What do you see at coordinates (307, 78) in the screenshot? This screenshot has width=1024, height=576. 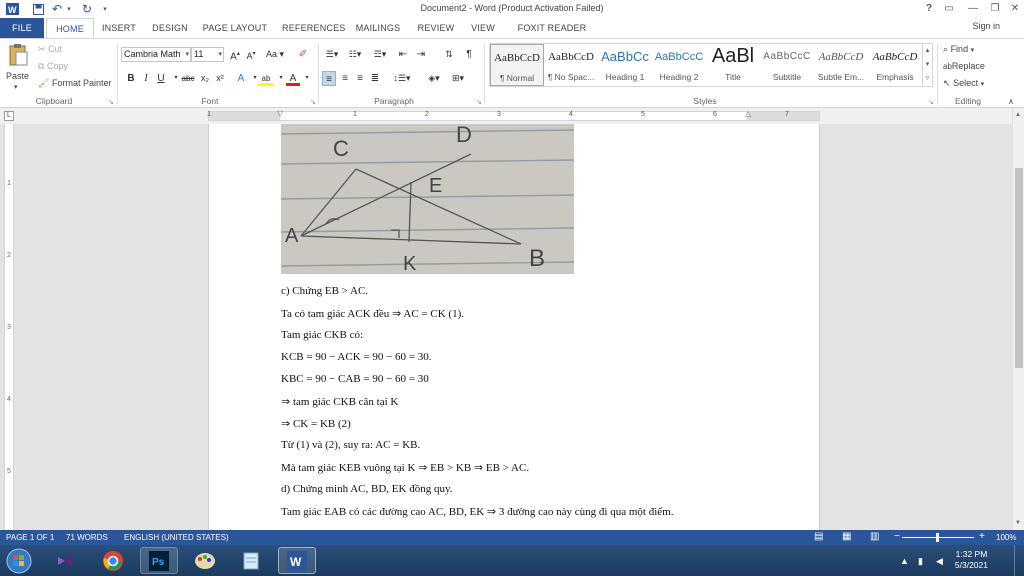 I see `font-color-dropdown-icon: ▾` at bounding box center [307, 78].